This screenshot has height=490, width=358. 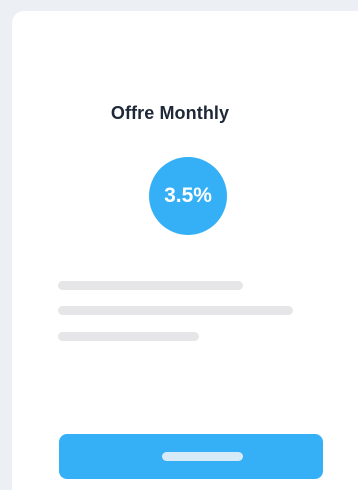 What do you see at coordinates (202, 456) in the screenshot?
I see `button-label-placeholder` at bounding box center [202, 456].